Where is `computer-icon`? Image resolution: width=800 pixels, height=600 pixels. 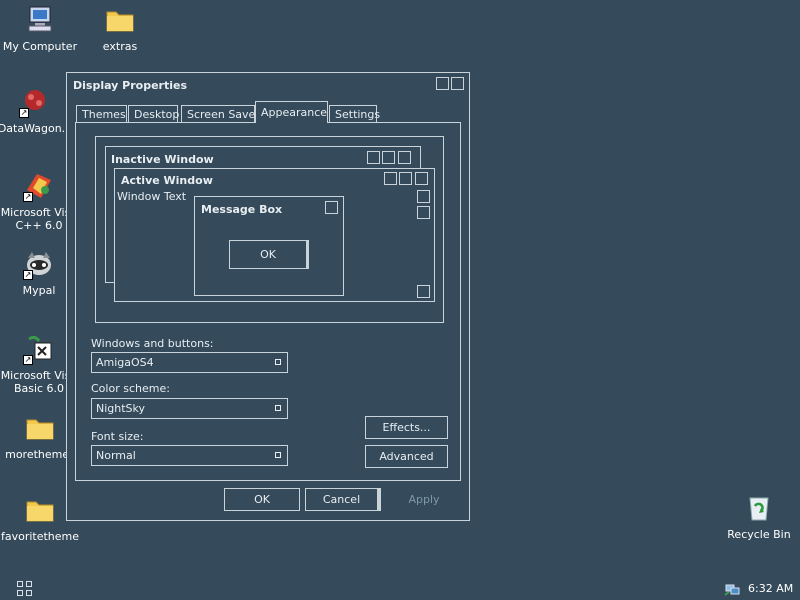 computer-icon is located at coordinates (40, 20).